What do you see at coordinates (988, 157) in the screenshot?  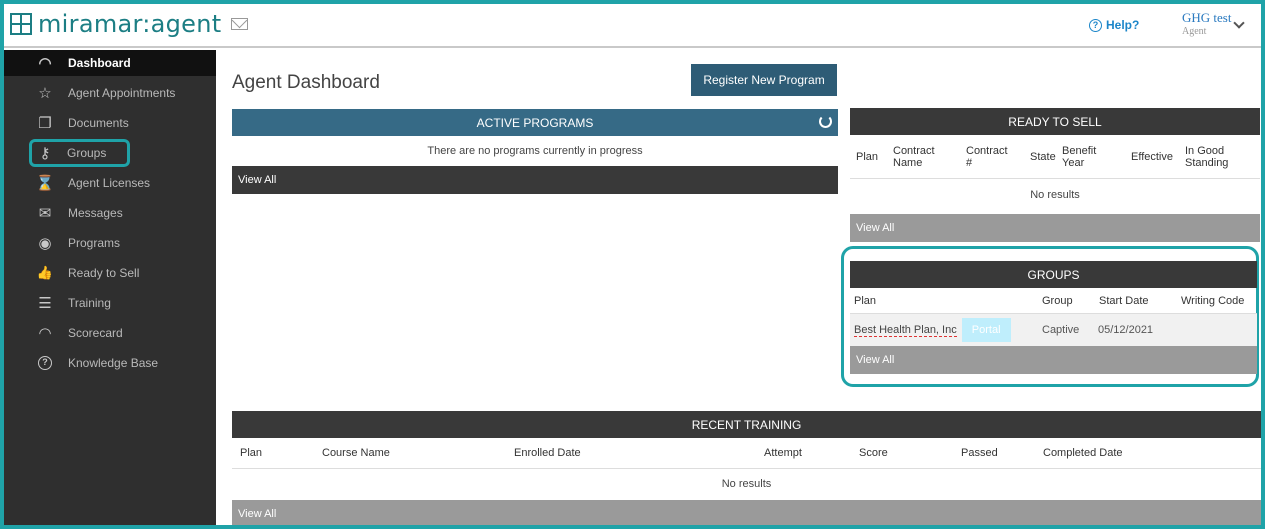 I see `column-header: Contract #` at bounding box center [988, 157].